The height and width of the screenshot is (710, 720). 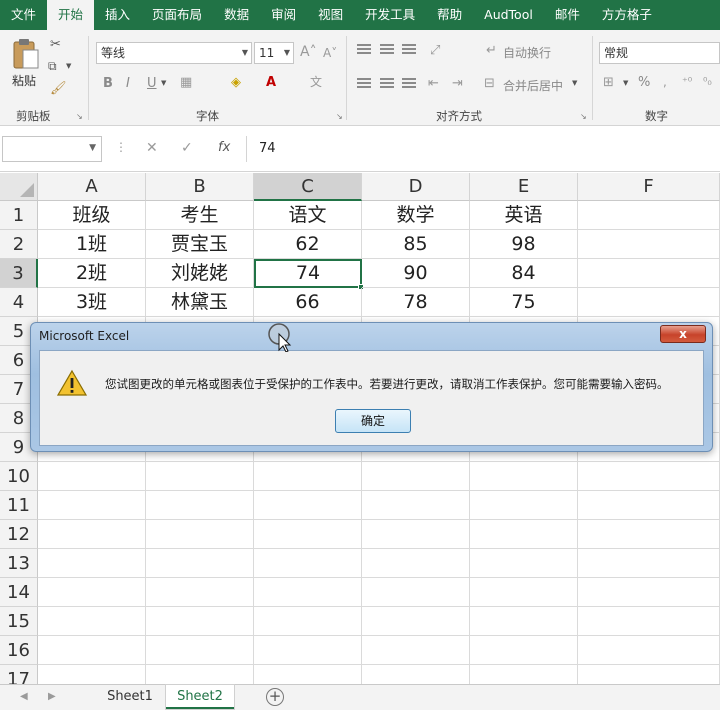 I want to click on column-header-b: B, so click(x=200, y=187).